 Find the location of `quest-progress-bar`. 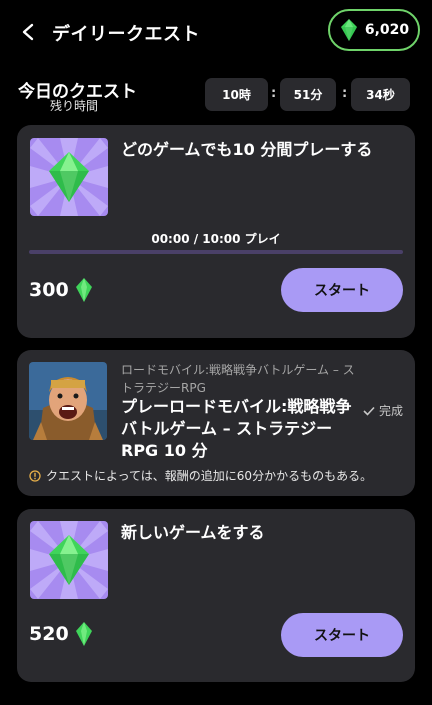

quest-progress-bar is located at coordinates (216, 252).